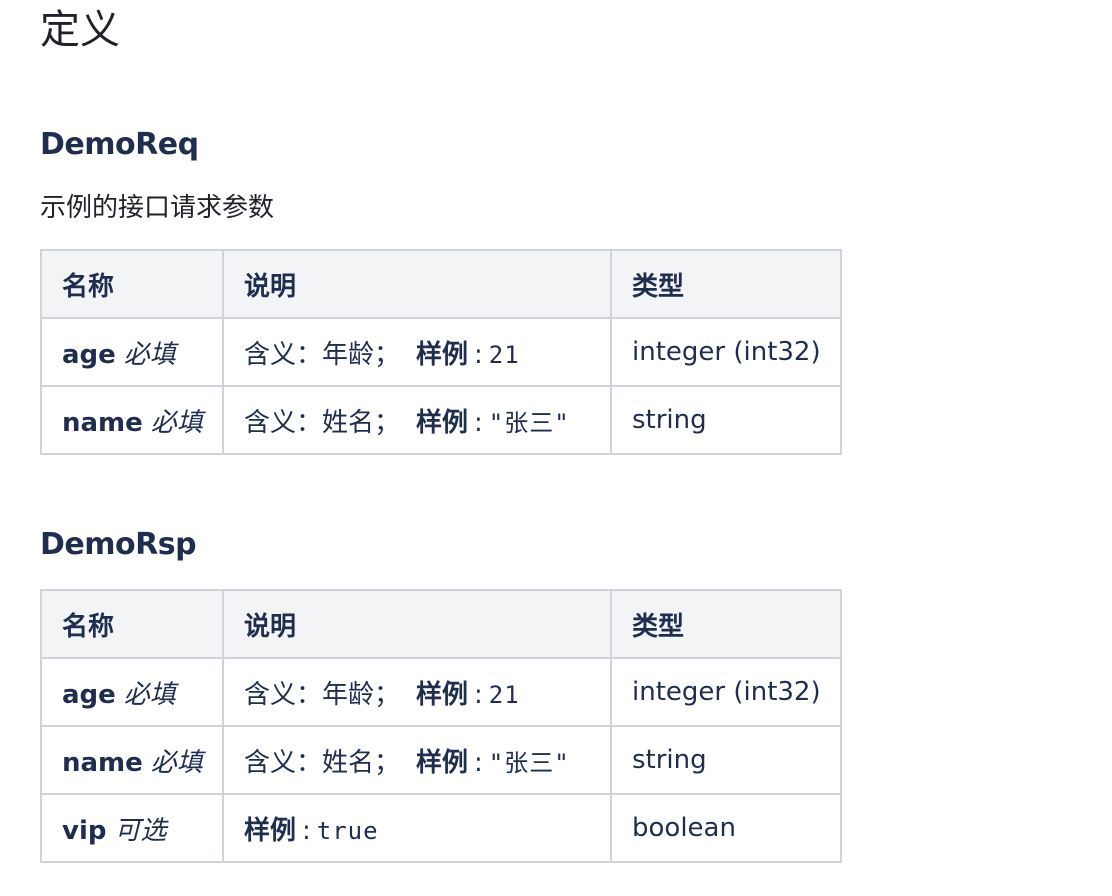 Image resolution: width=1112 pixels, height=896 pixels. Describe the element at coordinates (119, 144) in the screenshot. I see `section-title-demoreq: DemoReq` at that location.